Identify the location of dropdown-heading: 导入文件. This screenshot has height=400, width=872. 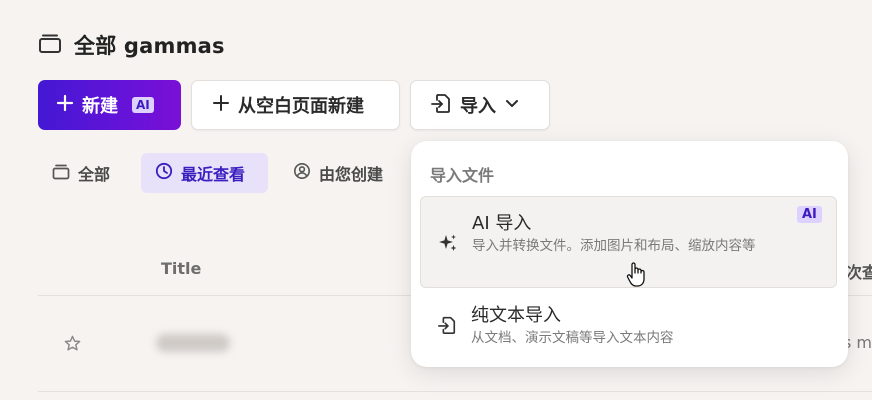
(462, 175).